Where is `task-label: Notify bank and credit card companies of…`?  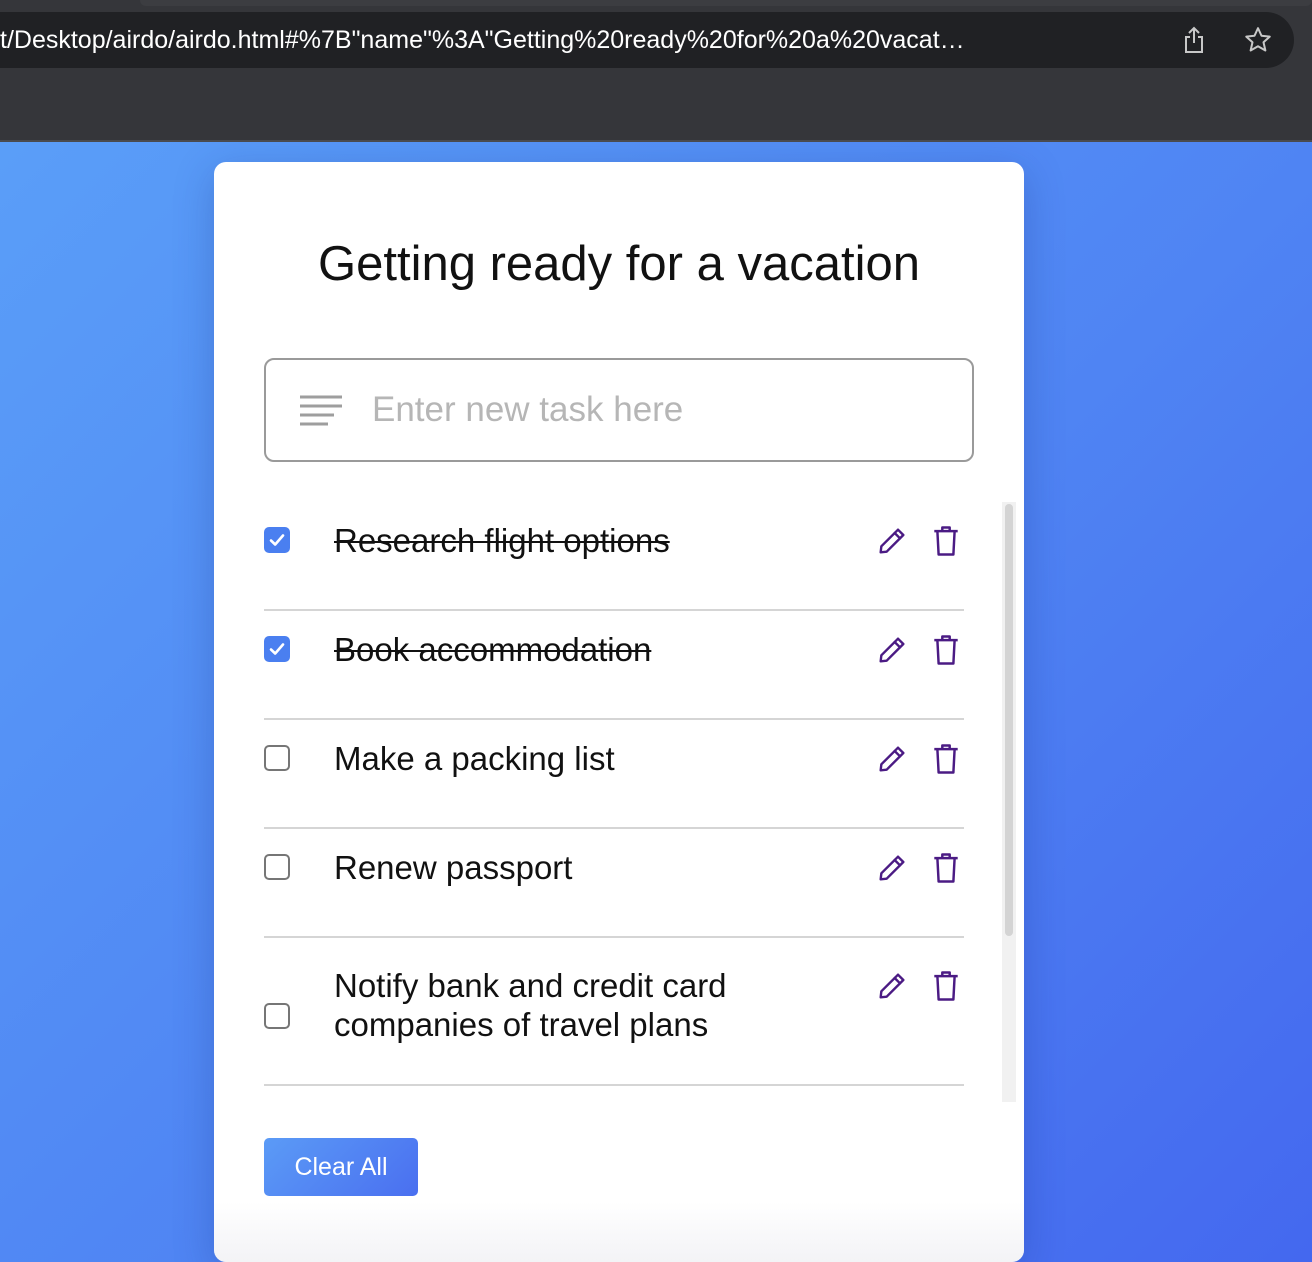
task-label: Notify bank and credit card companies of… is located at coordinates (530, 1005).